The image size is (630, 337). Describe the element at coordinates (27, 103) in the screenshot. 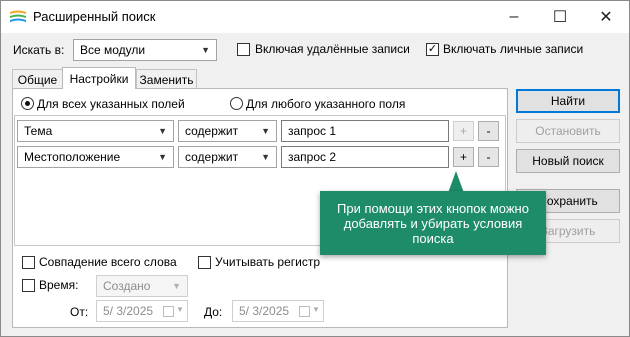

I see `all-fields-radio` at that location.